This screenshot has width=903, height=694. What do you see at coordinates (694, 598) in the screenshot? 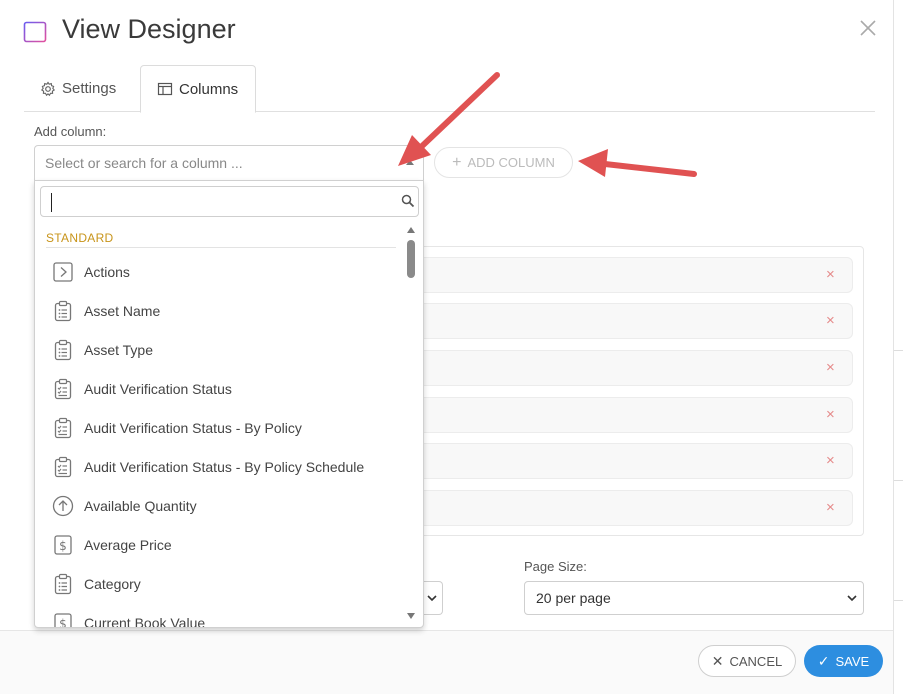
I see `page-size-select: 20 per page` at bounding box center [694, 598].